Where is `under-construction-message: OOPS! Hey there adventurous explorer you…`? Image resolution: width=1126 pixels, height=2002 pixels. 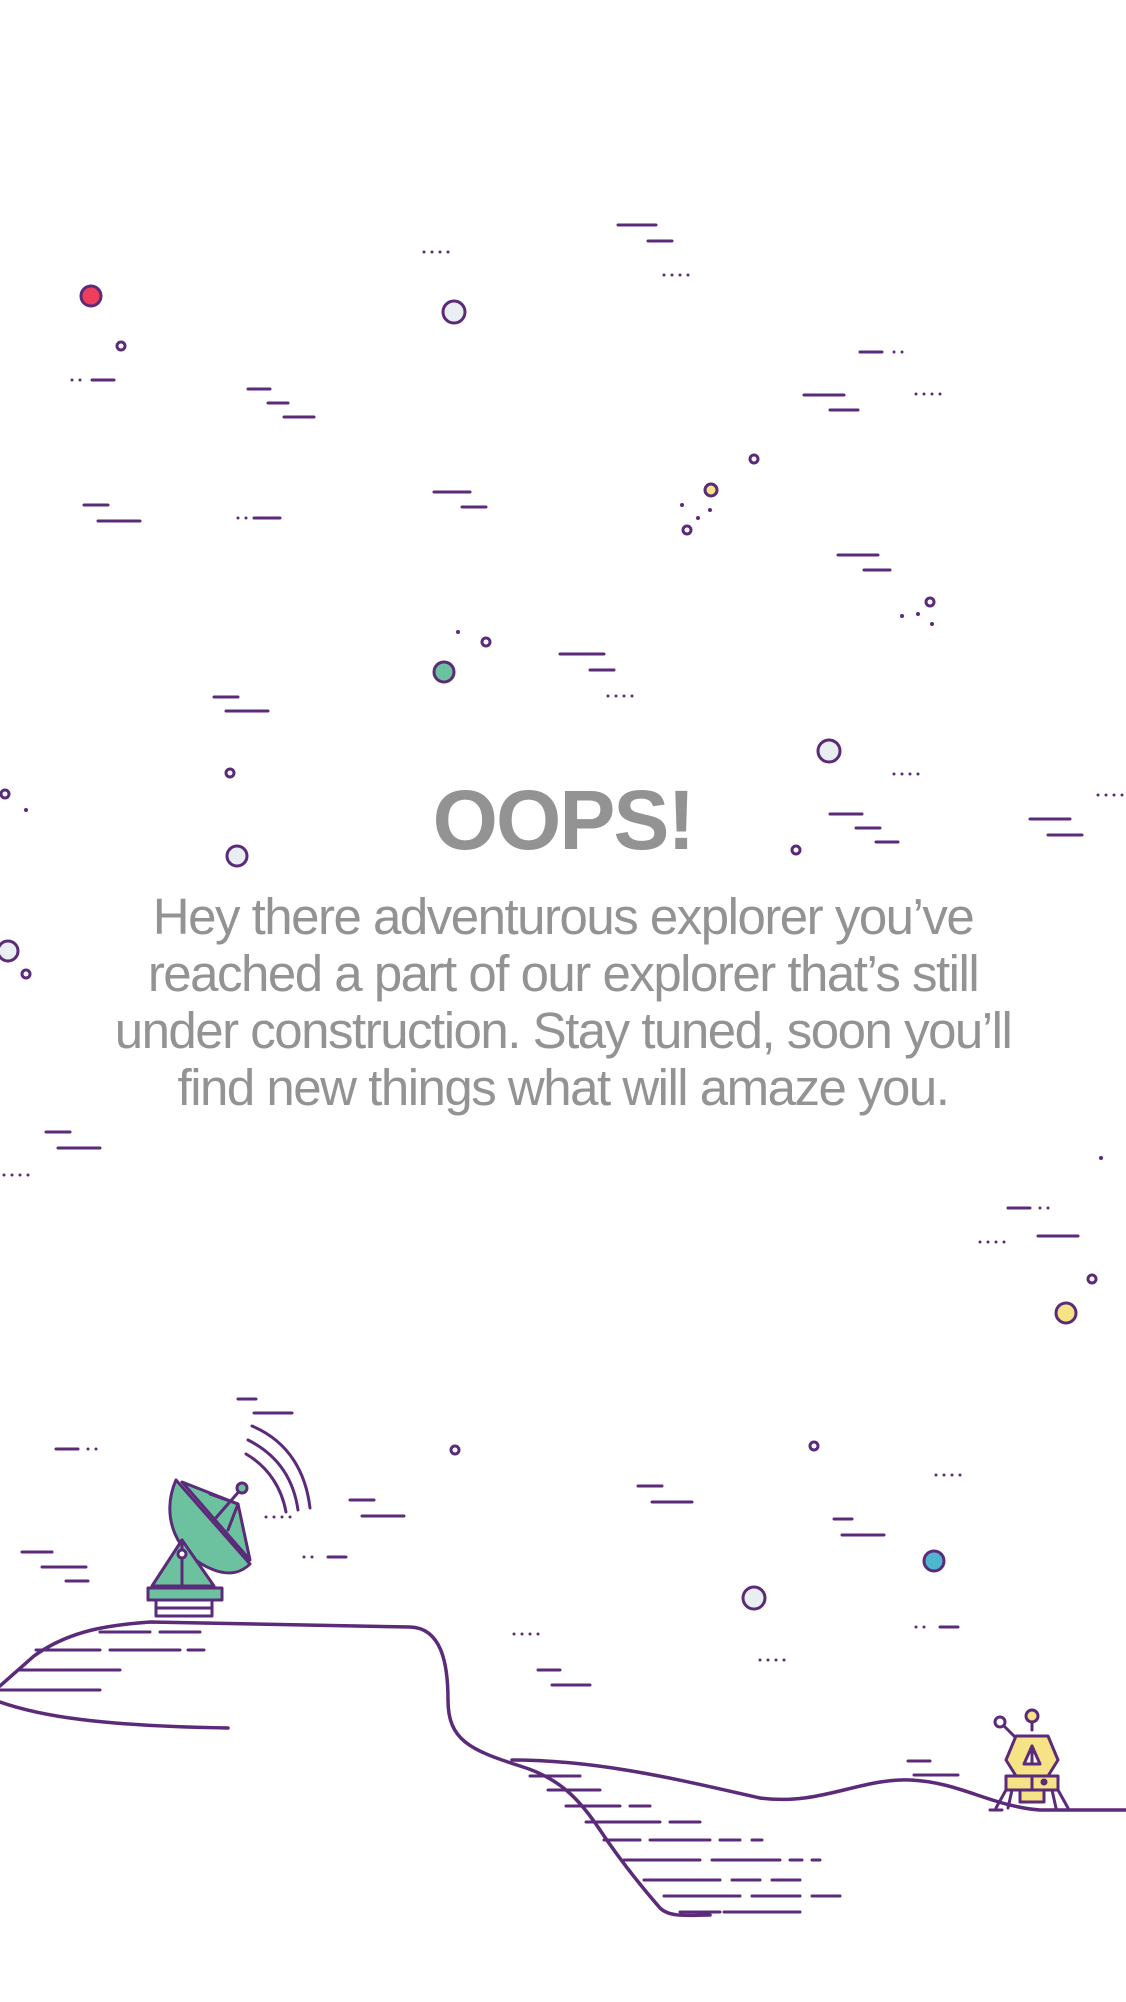 under-construction-message: OOPS! Hey there adventurous explorer you… is located at coordinates (563, 943).